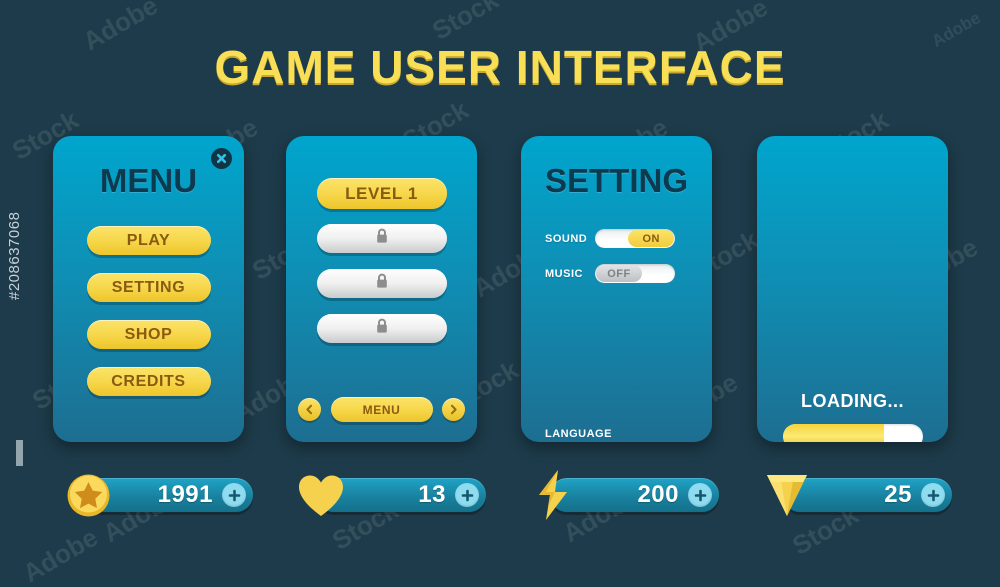  Describe the element at coordinates (19, 453) in the screenshot. I see `stock-id-rule` at that location.